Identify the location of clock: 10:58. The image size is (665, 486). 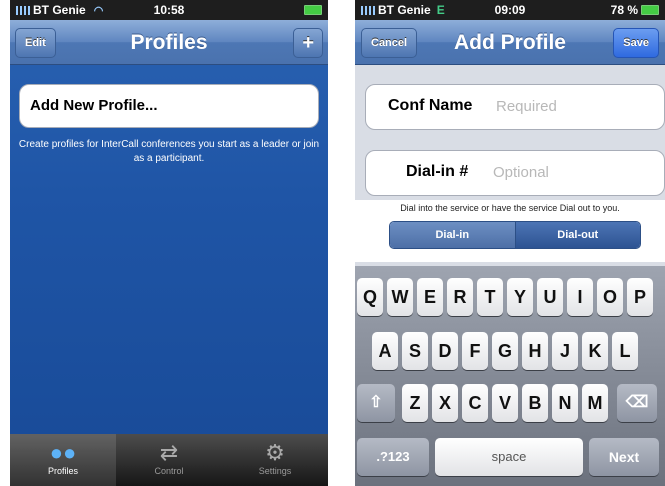
(169, 10).